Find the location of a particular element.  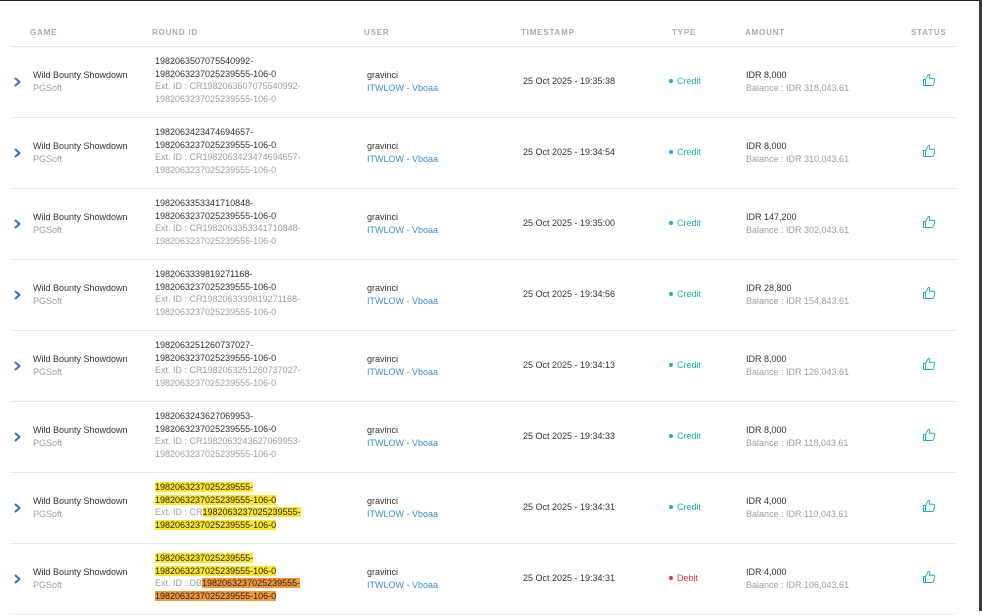

amount-cell: IDR 147,200 Balance : IDR 302,043.61 is located at coordinates (797, 223).